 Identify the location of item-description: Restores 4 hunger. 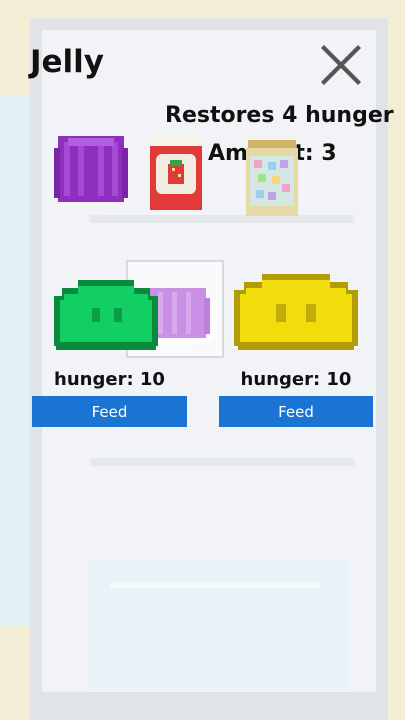
(279, 115).